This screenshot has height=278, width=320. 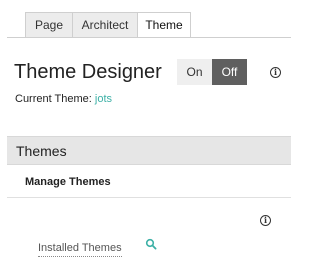 What do you see at coordinates (80, 249) in the screenshot?
I see `installed-themes-link: Installed Themes` at bounding box center [80, 249].